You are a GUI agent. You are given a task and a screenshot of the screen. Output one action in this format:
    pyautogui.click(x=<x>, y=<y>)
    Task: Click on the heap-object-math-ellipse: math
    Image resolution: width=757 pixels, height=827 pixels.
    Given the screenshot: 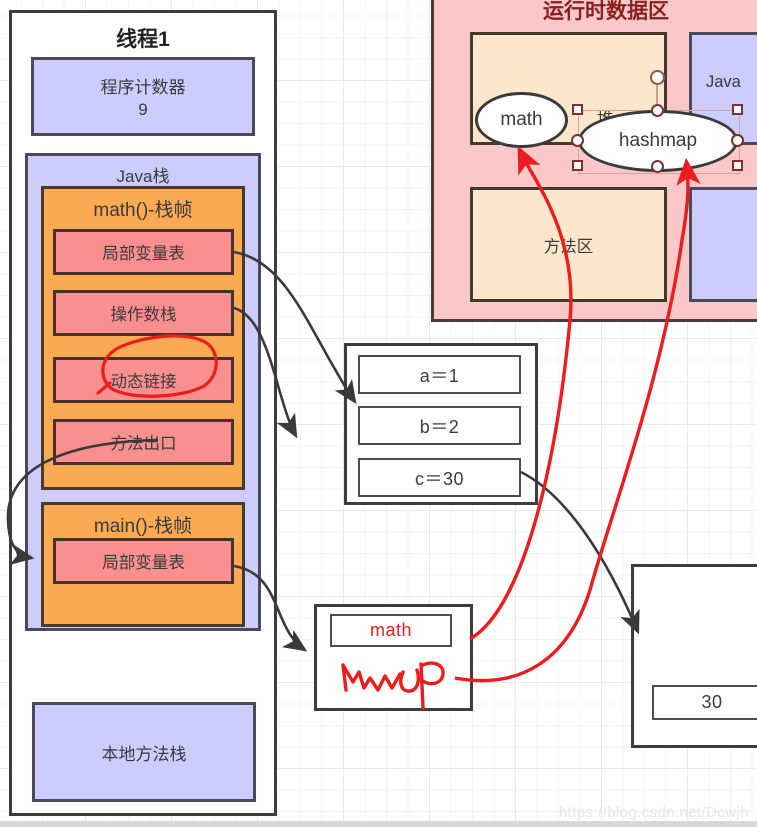 What is the action you would take?
    pyautogui.click(x=521, y=120)
    